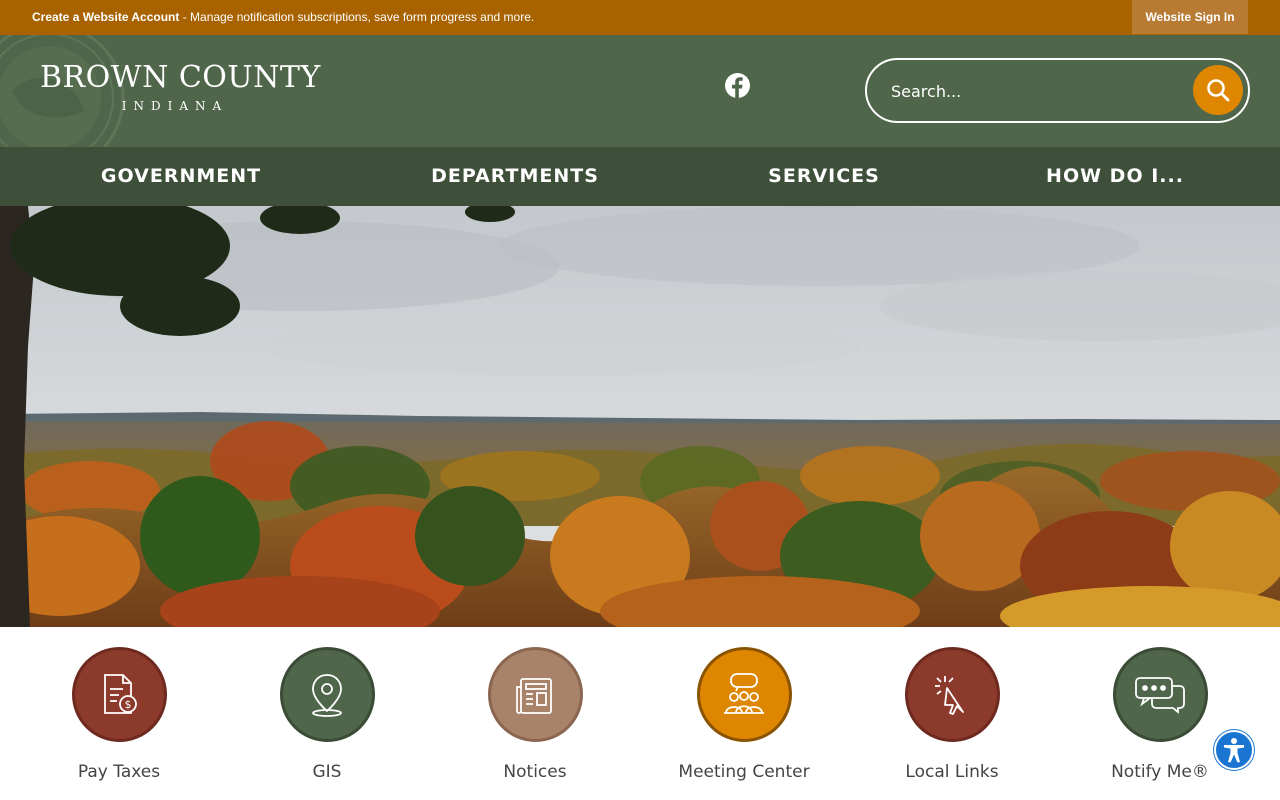  What do you see at coordinates (515, 176) in the screenshot?
I see `nav-item-departments: DEPARTMENTS` at bounding box center [515, 176].